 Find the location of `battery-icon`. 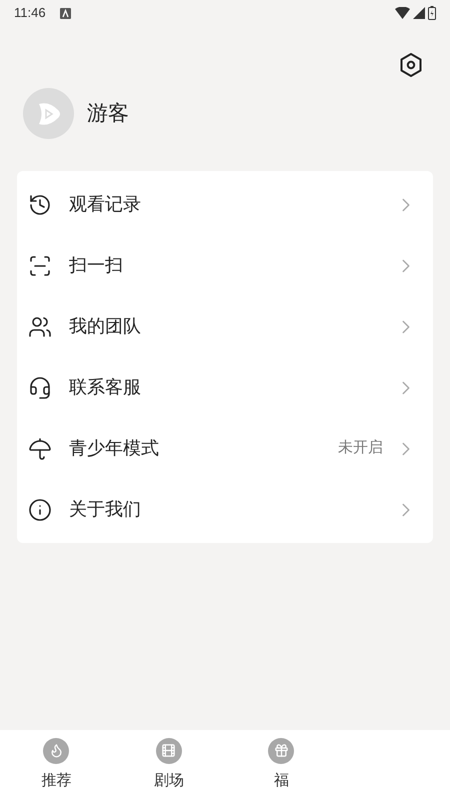

battery-icon is located at coordinates (432, 13).